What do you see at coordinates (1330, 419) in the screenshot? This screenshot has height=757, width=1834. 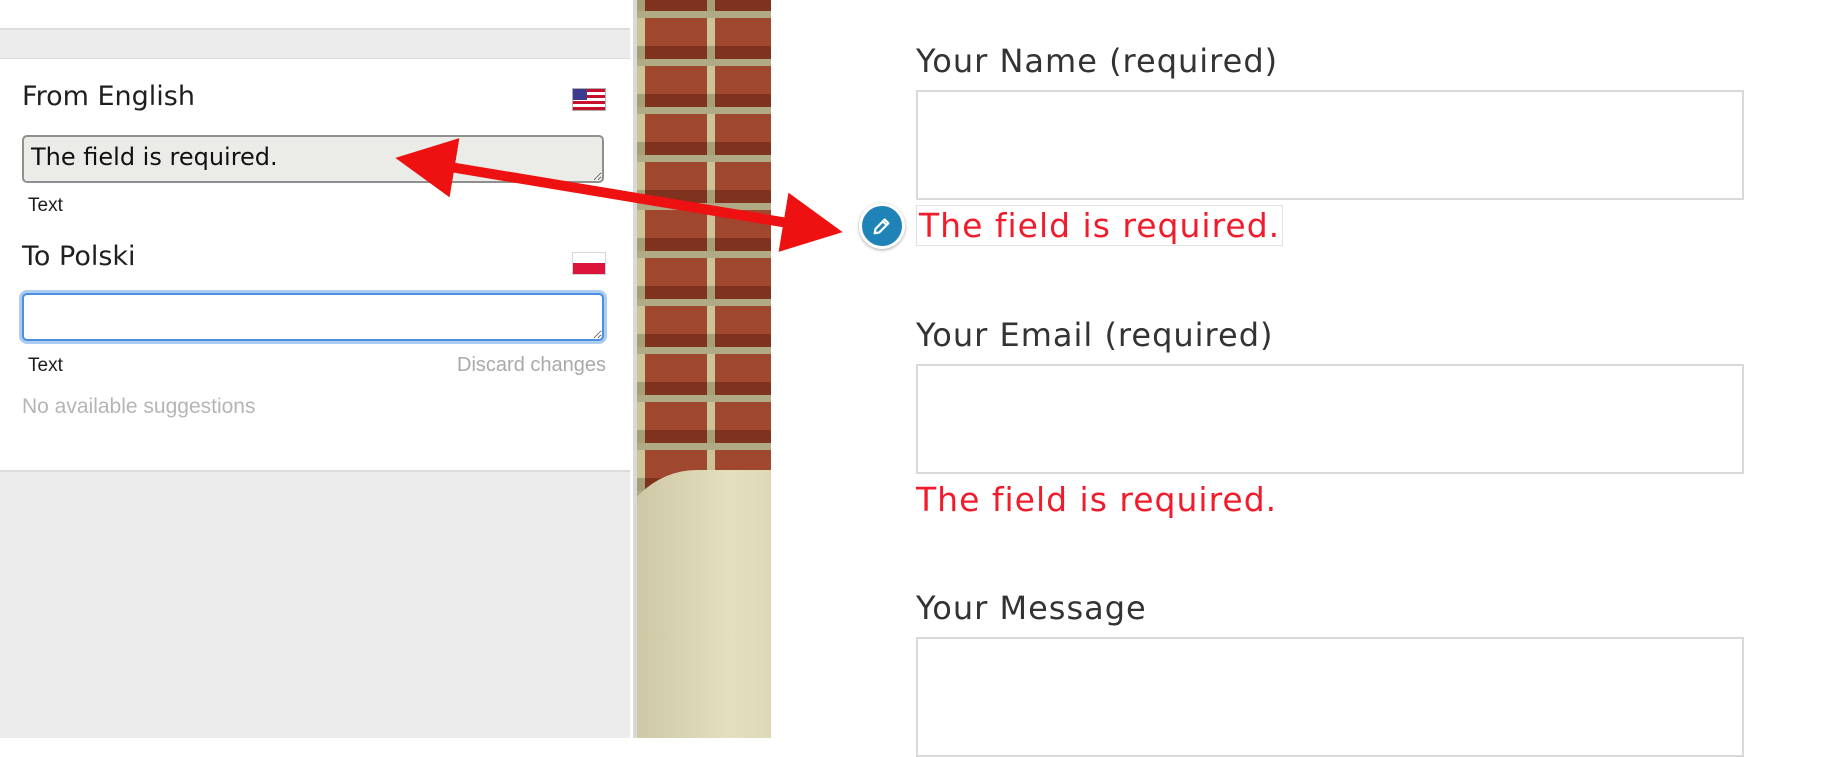 I see `email-input` at bounding box center [1330, 419].